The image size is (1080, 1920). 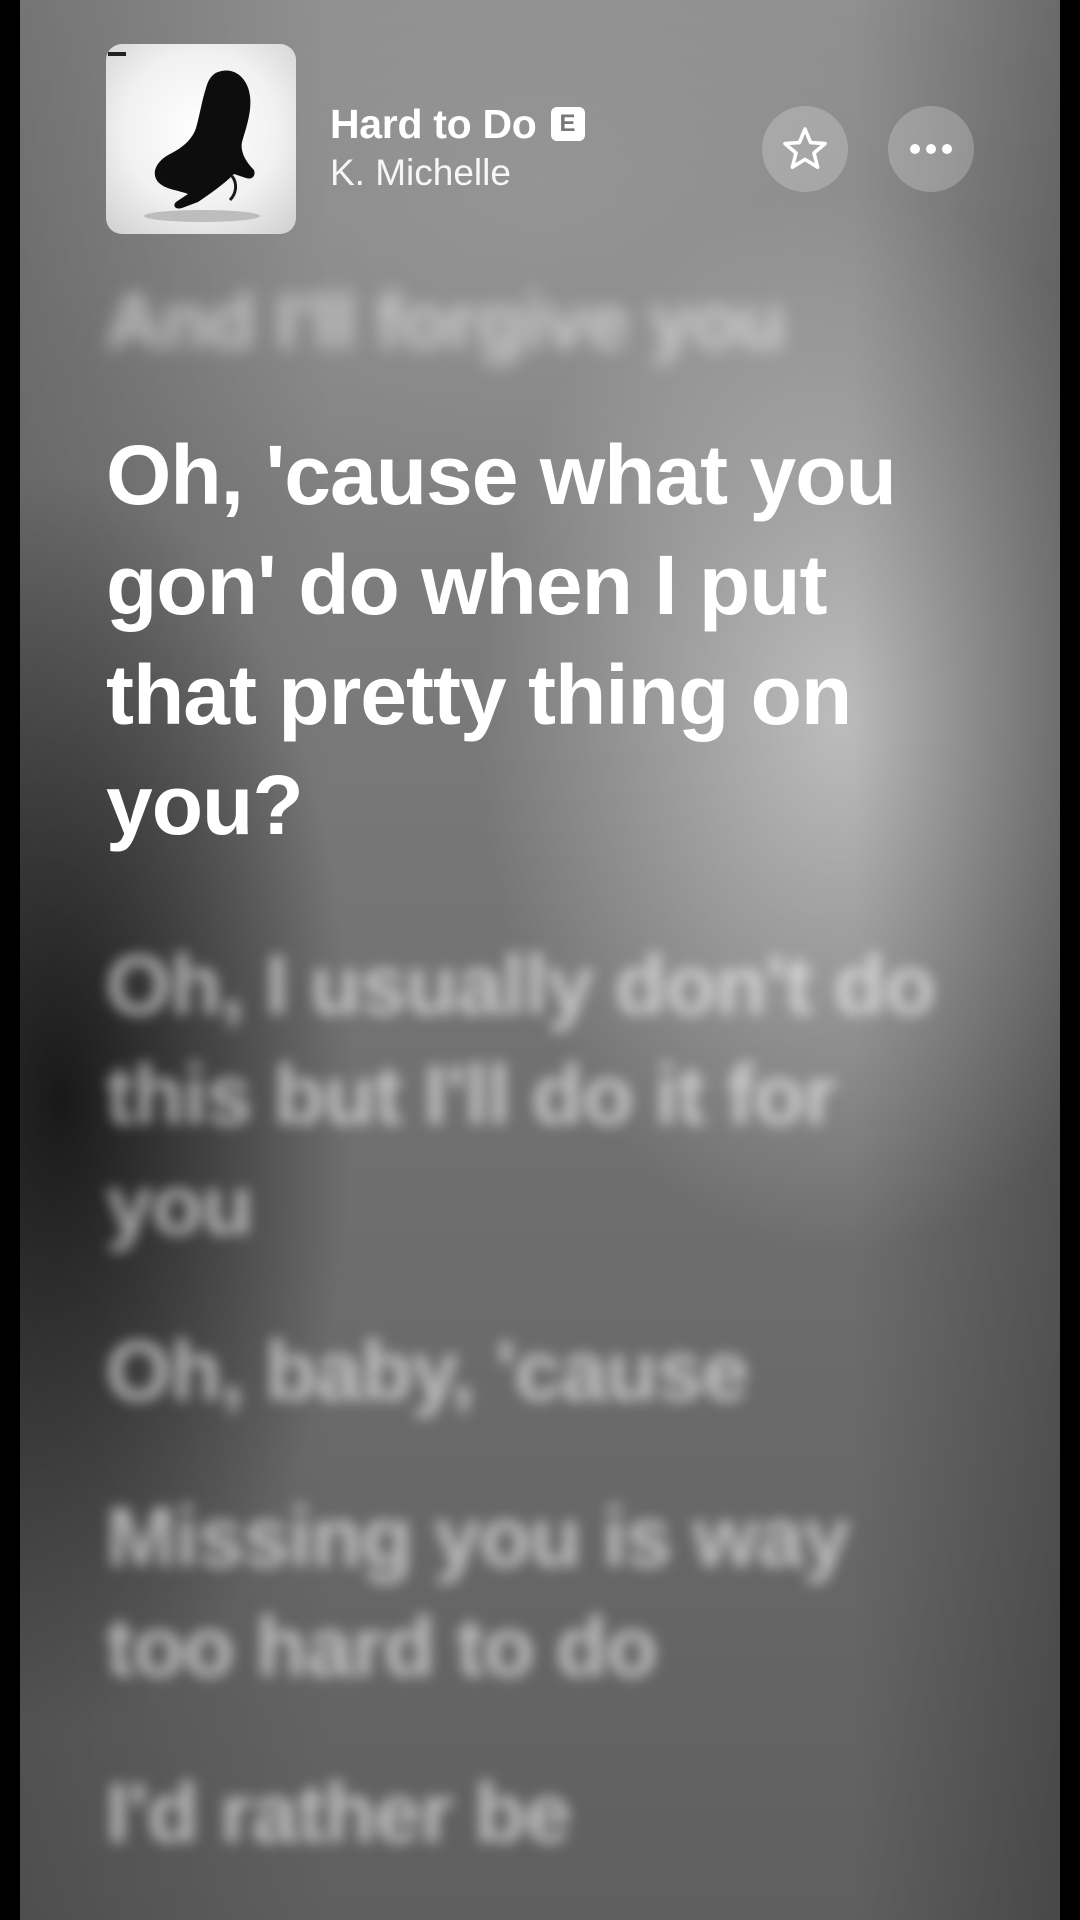 I want to click on album-art-figure, so click(x=184, y=137).